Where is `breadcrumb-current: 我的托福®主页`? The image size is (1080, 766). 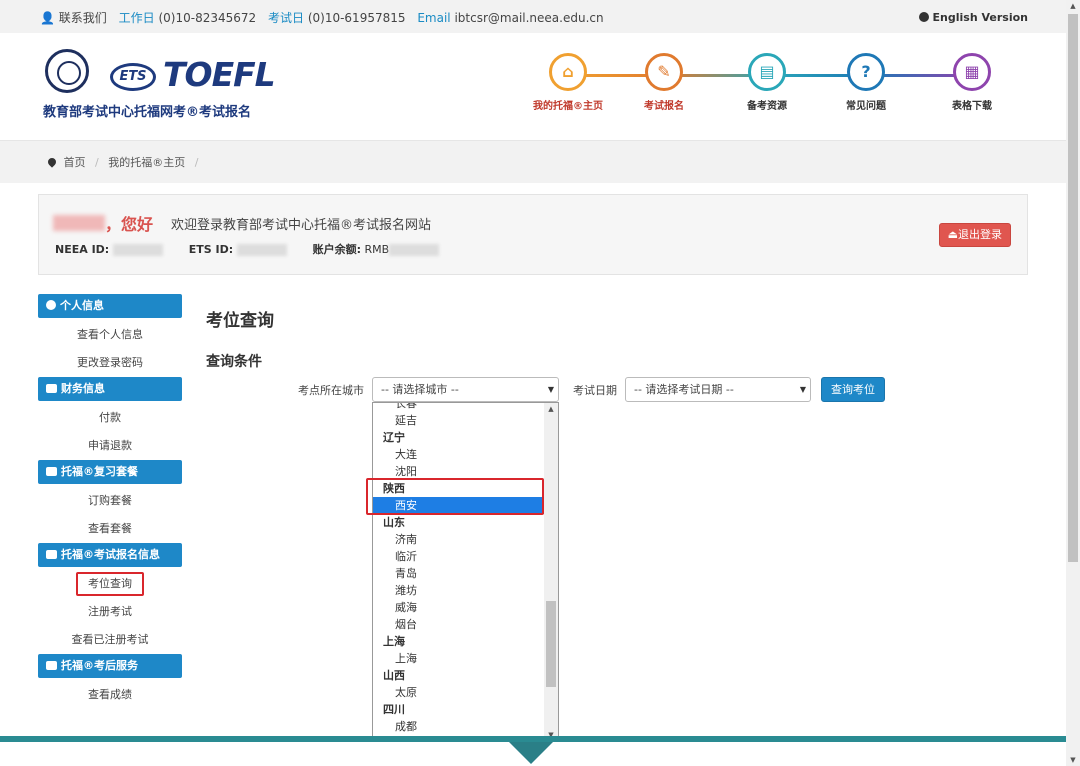
breadcrumb-current: 我的托福®主页 is located at coordinates (146, 162).